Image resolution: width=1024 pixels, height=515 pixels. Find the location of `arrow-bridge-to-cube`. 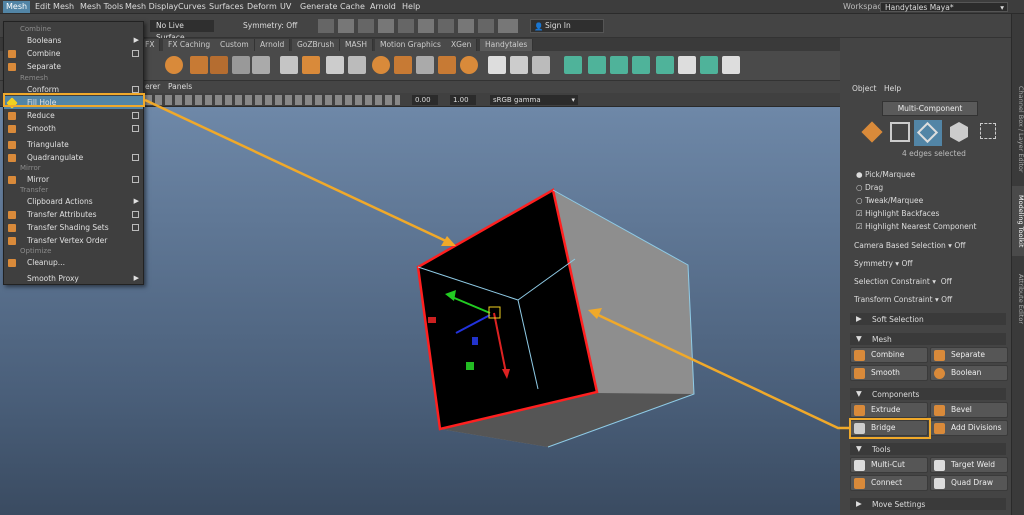

arrow-bridge-to-cube is located at coordinates (722, 371).